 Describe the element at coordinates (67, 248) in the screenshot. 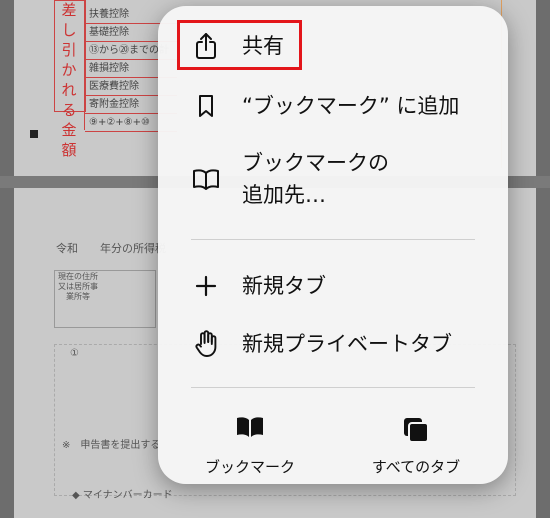

I see `era-label: 令和` at that location.